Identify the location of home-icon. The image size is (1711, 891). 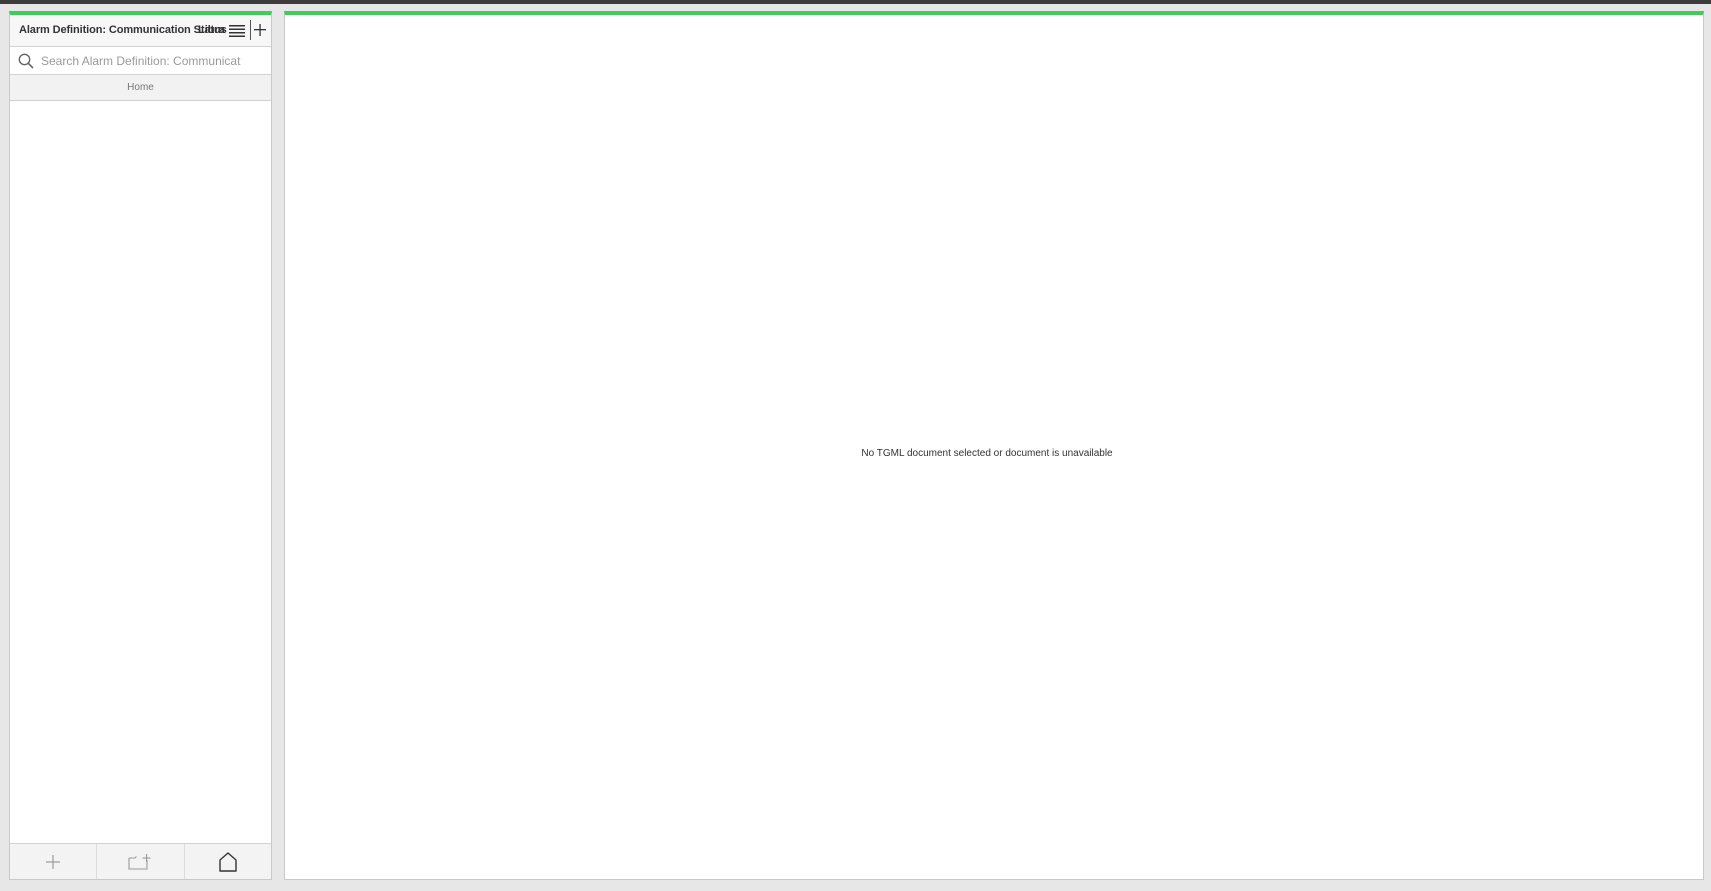
(228, 861).